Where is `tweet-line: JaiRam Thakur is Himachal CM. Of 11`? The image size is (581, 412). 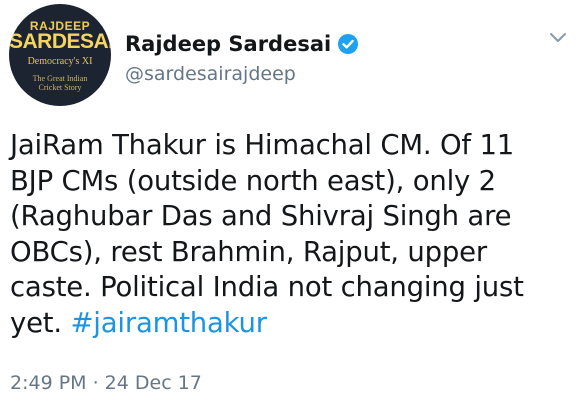 tweet-line: JaiRam Thakur is Himachal CM. Of 11 is located at coordinates (262, 145).